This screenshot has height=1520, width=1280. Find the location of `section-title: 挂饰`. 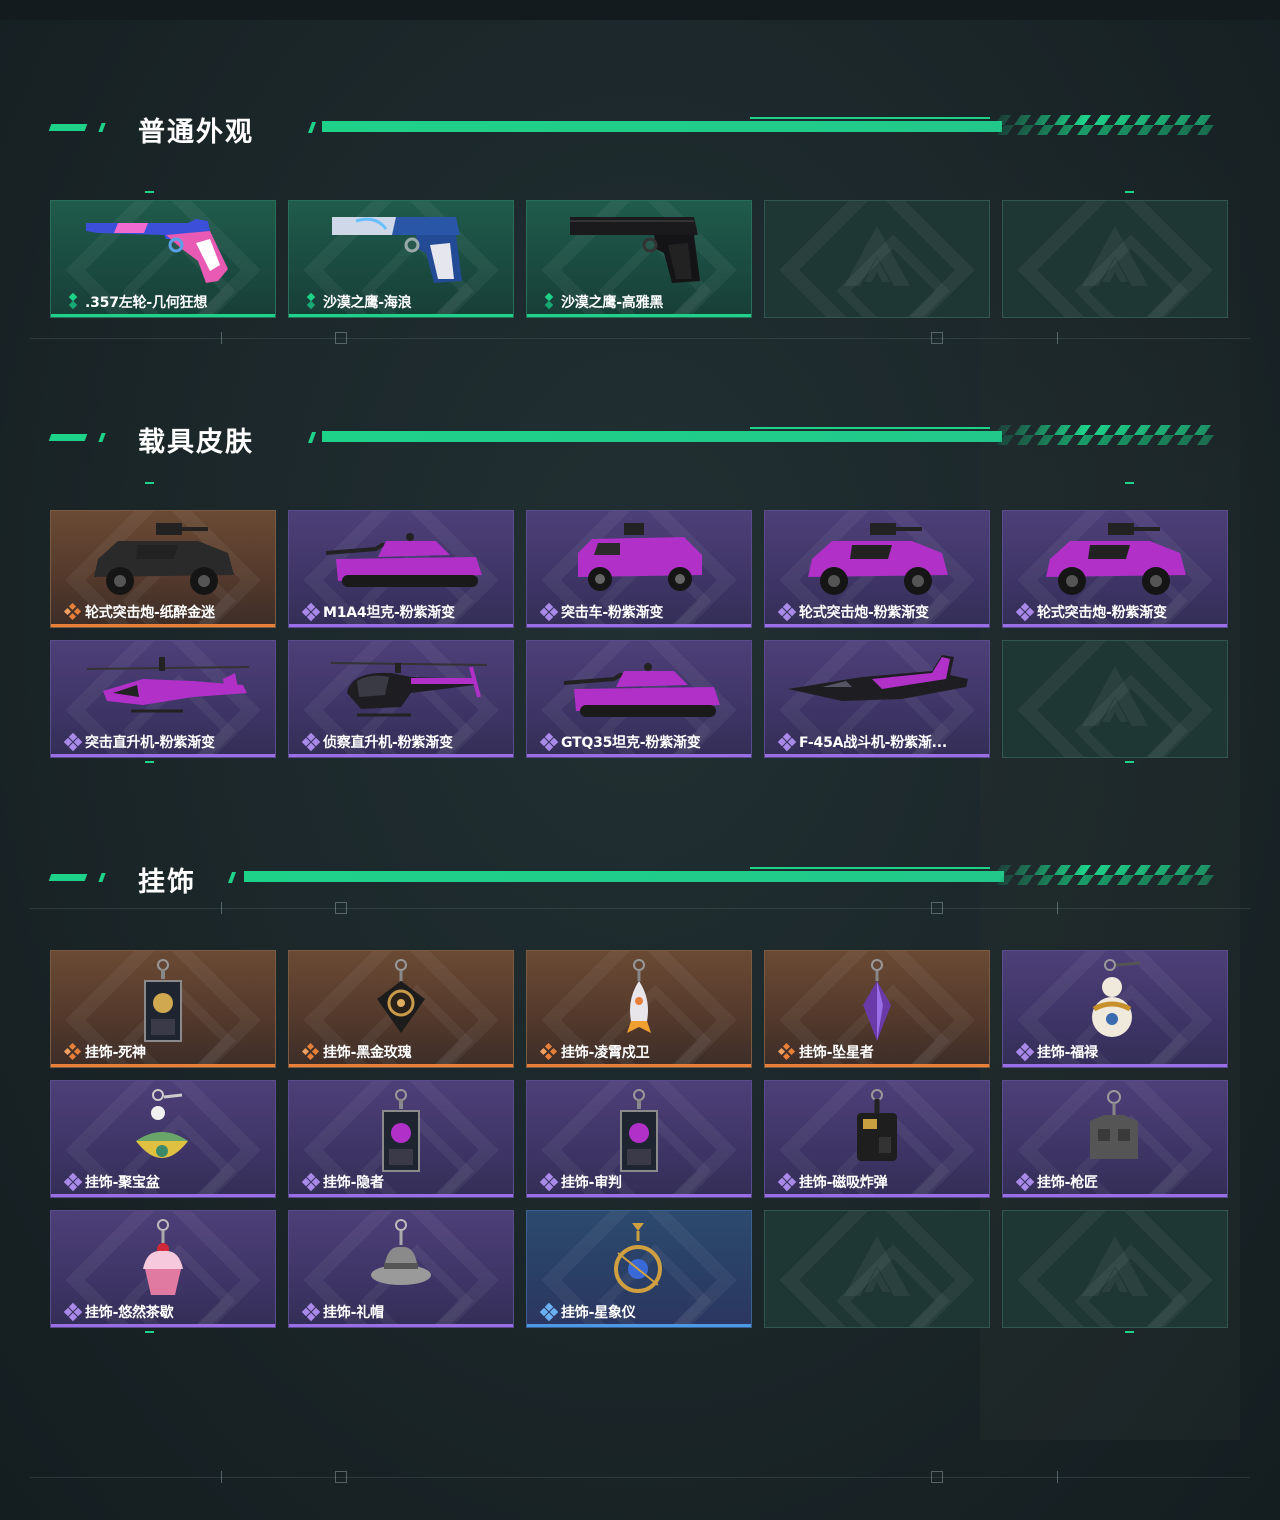

section-title: 挂饰 is located at coordinates (167, 882).